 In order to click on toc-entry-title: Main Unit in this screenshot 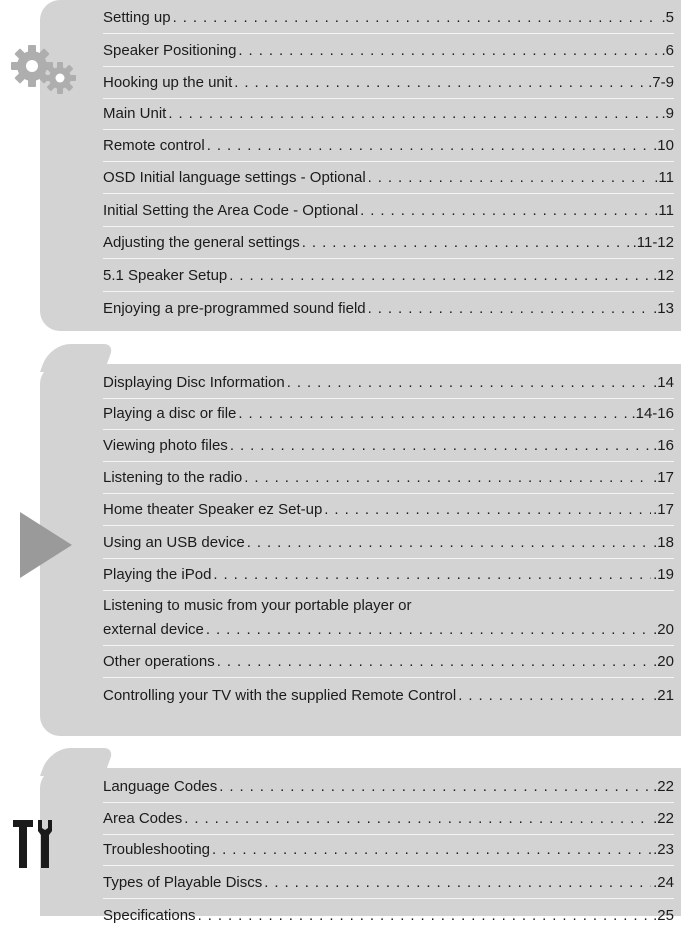, I will do `click(135, 113)`.